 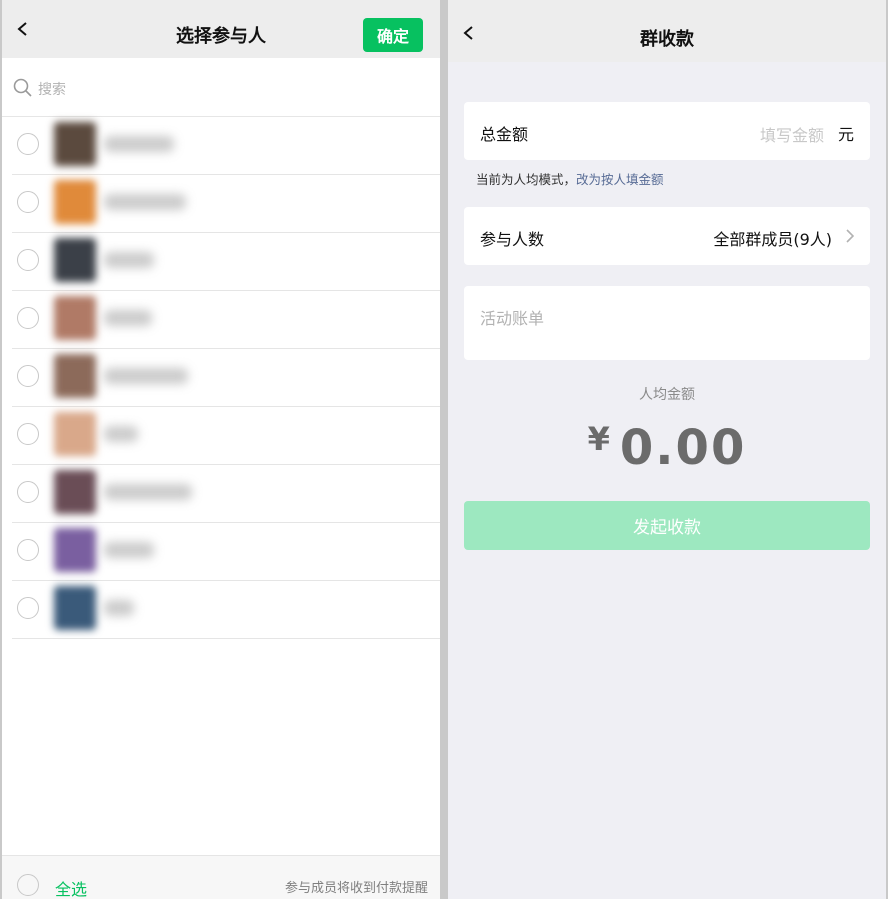 I want to click on amount-input: 填写金额, so click(x=792, y=134).